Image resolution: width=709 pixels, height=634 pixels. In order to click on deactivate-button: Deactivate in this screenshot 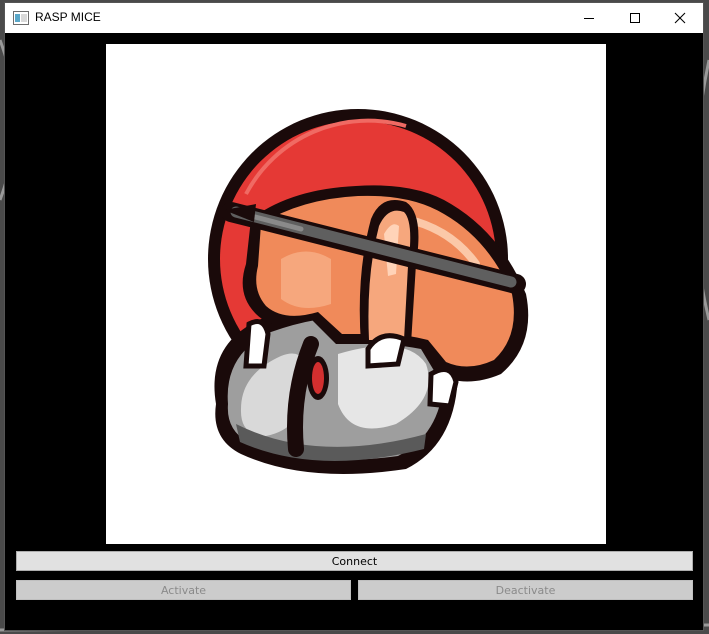, I will do `click(525, 590)`.